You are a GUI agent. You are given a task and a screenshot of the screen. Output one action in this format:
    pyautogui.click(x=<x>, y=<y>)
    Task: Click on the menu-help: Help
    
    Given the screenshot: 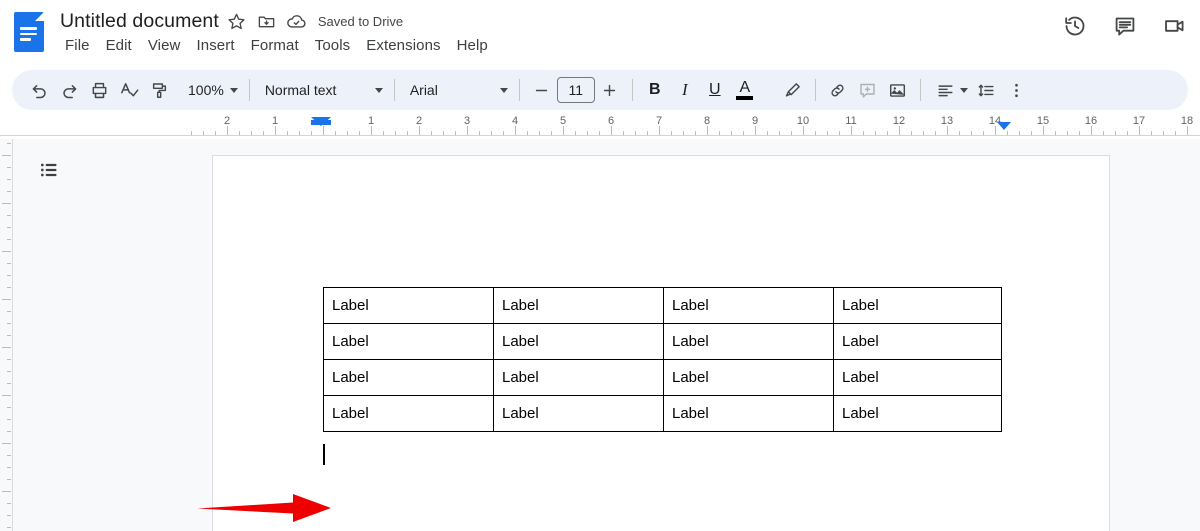 What is the action you would take?
    pyautogui.click(x=472, y=45)
    